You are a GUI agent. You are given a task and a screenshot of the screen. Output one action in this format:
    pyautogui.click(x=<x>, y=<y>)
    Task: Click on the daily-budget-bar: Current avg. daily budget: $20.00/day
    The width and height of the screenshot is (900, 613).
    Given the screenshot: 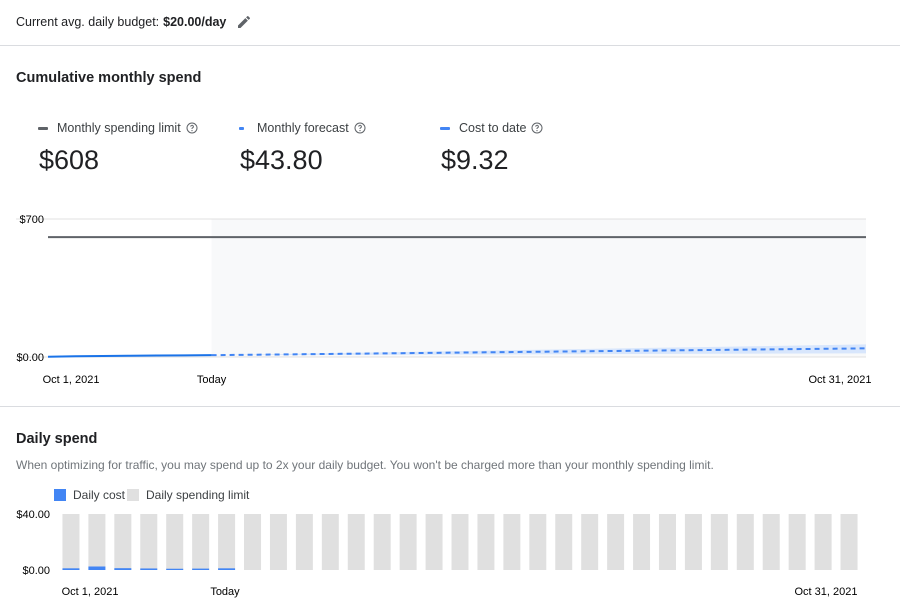 What is the action you would take?
    pyautogui.click(x=134, y=22)
    